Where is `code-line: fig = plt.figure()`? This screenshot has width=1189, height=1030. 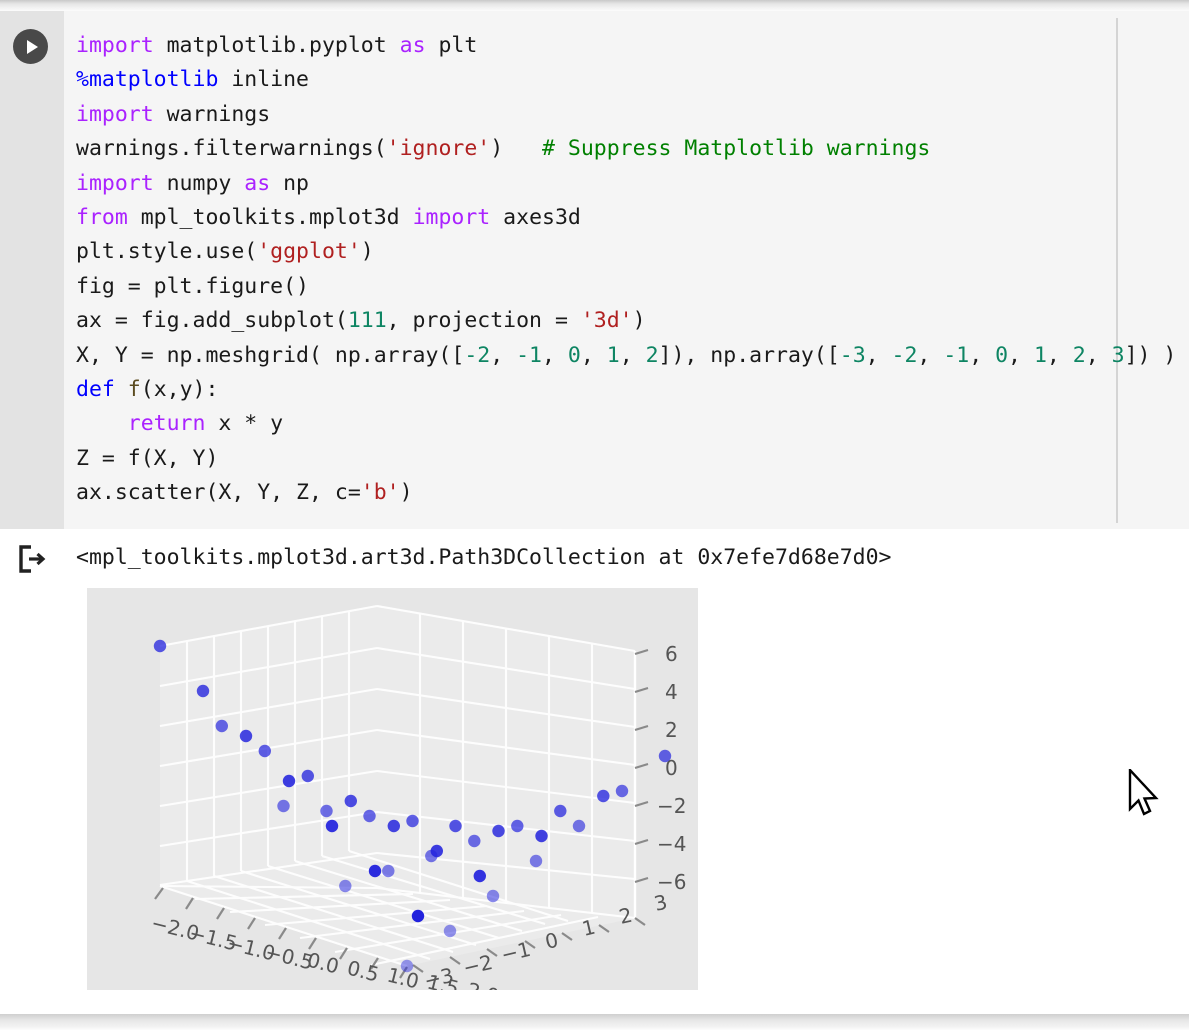 code-line: fig = plt.figure() is located at coordinates (626, 287).